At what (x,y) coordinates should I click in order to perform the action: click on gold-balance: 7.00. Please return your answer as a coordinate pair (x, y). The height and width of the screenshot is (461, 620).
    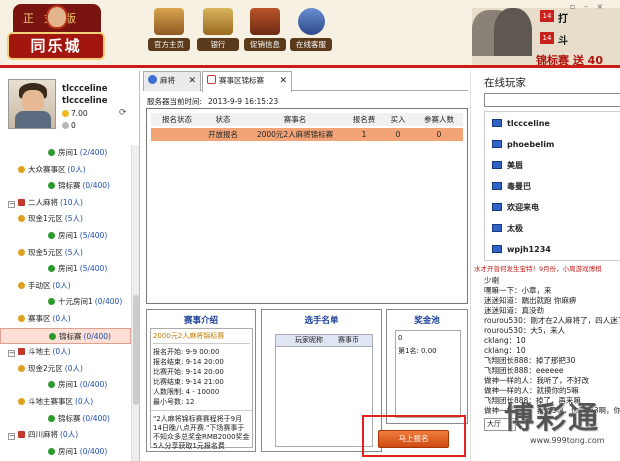
    Looking at the image, I should click on (75, 113).